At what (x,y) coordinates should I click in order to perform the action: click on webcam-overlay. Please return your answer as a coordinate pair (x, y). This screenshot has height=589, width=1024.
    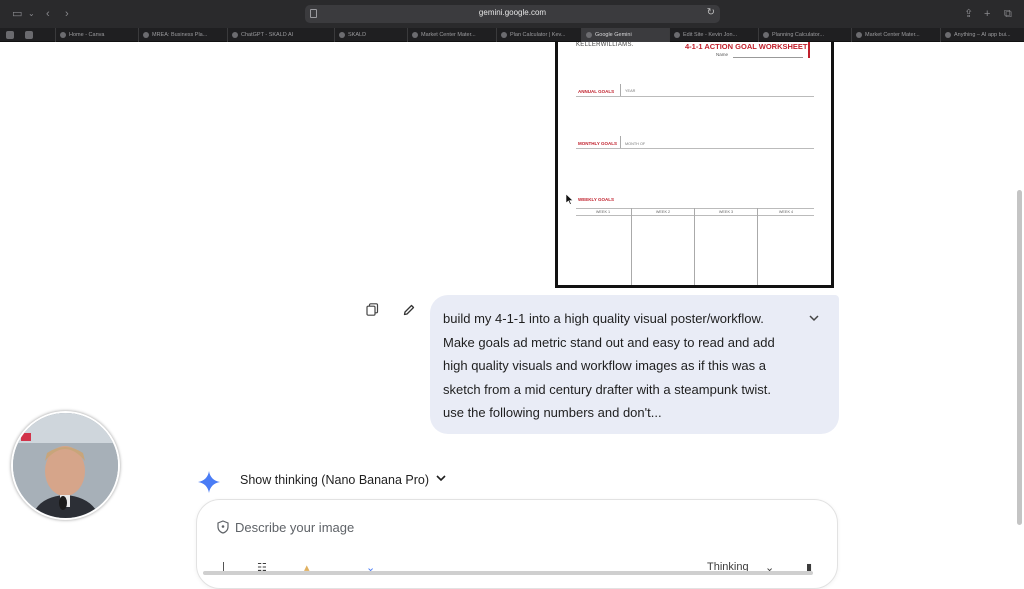
    Looking at the image, I should click on (65, 465).